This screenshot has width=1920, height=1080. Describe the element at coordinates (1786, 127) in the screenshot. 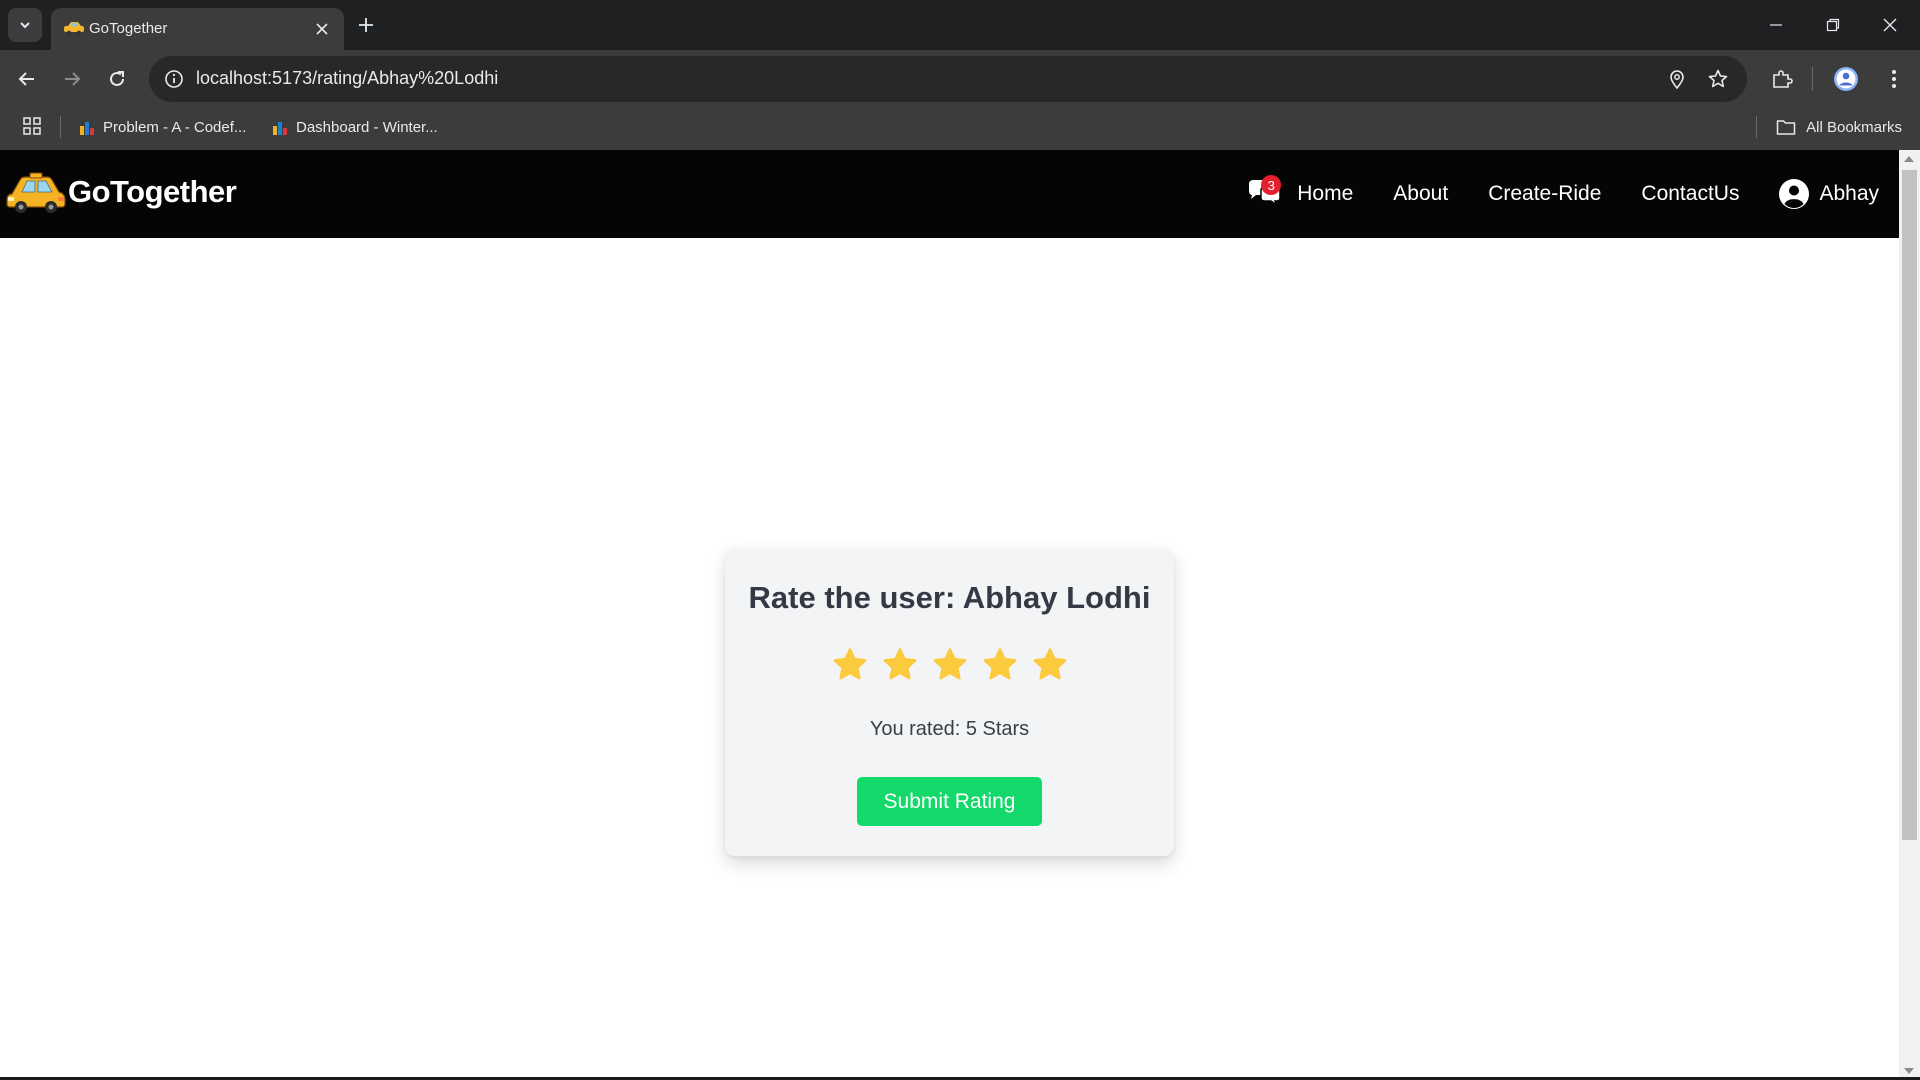

I see `folder-icon` at that location.